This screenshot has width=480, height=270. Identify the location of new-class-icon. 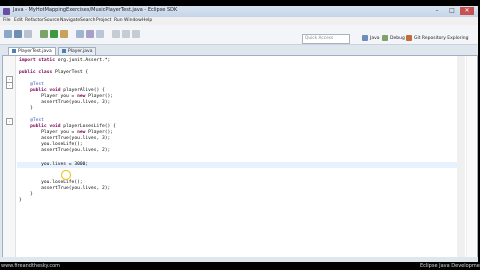
(90, 34).